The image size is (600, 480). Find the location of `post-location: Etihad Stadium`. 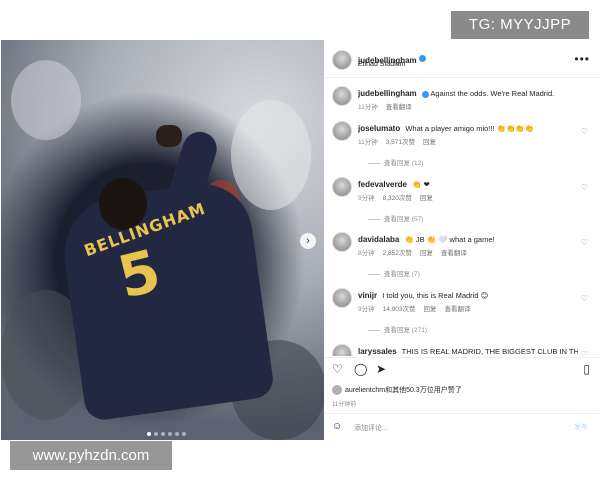

post-location: Etihad Stadium is located at coordinates (381, 64).